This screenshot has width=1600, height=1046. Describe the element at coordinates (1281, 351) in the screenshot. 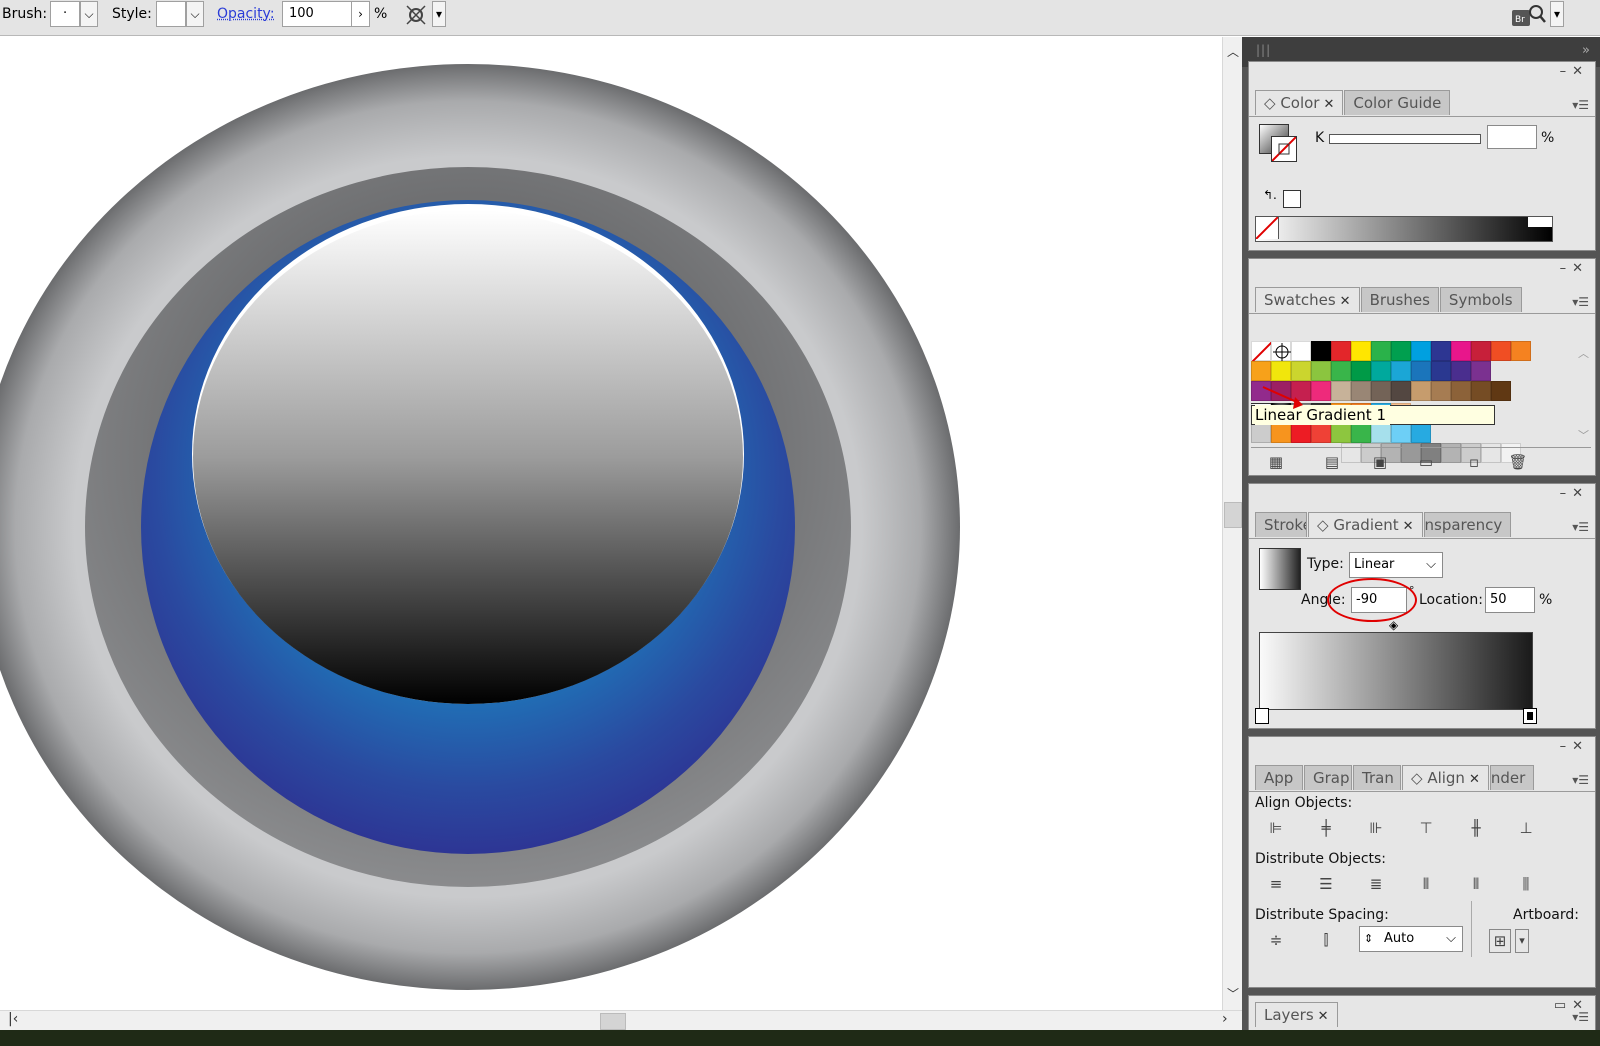

I see `registration-swatch` at that location.